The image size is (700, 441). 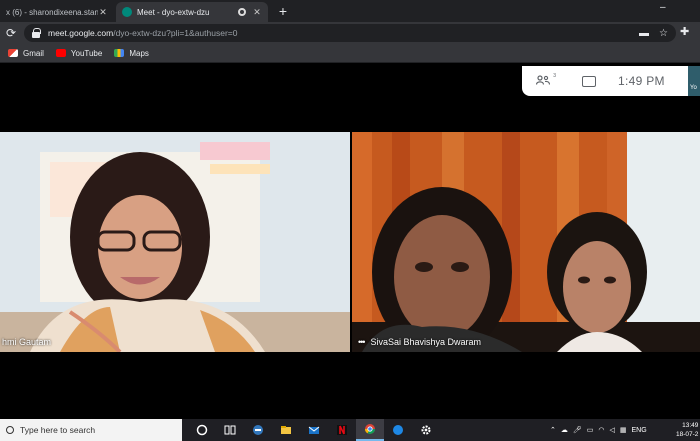 I want to click on cortana-icon, so click(x=202, y=430).